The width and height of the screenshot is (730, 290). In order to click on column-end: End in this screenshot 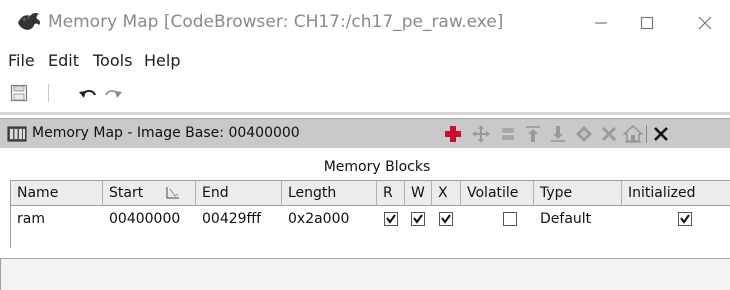, I will do `click(239, 193)`.